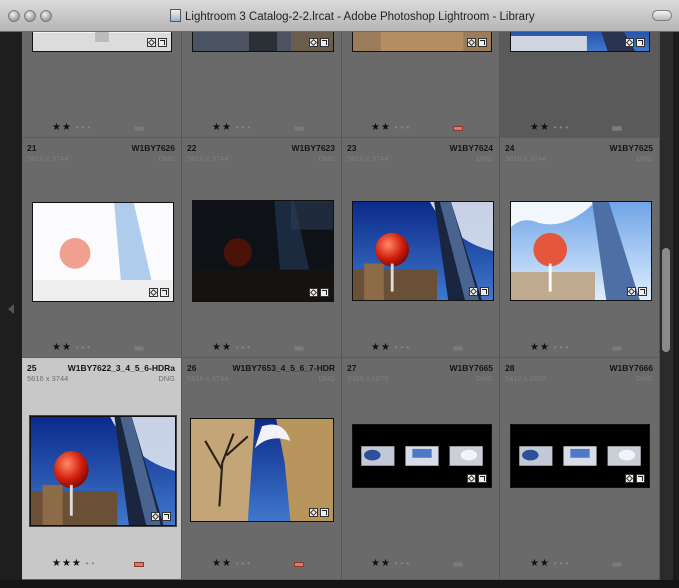  I want to click on grid-cell: 24 W1BY7625 5616 x 3744 DNG ★★ •••, so click(580, 248).